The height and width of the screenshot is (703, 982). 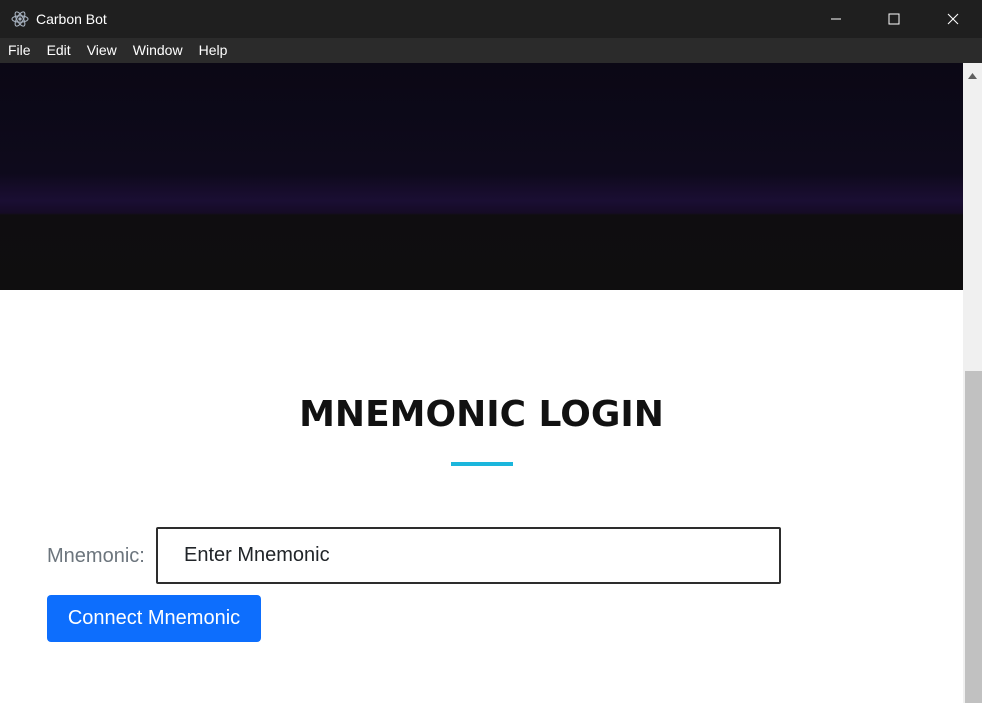 What do you see at coordinates (59, 50) in the screenshot?
I see `menu-edit: Edit` at bounding box center [59, 50].